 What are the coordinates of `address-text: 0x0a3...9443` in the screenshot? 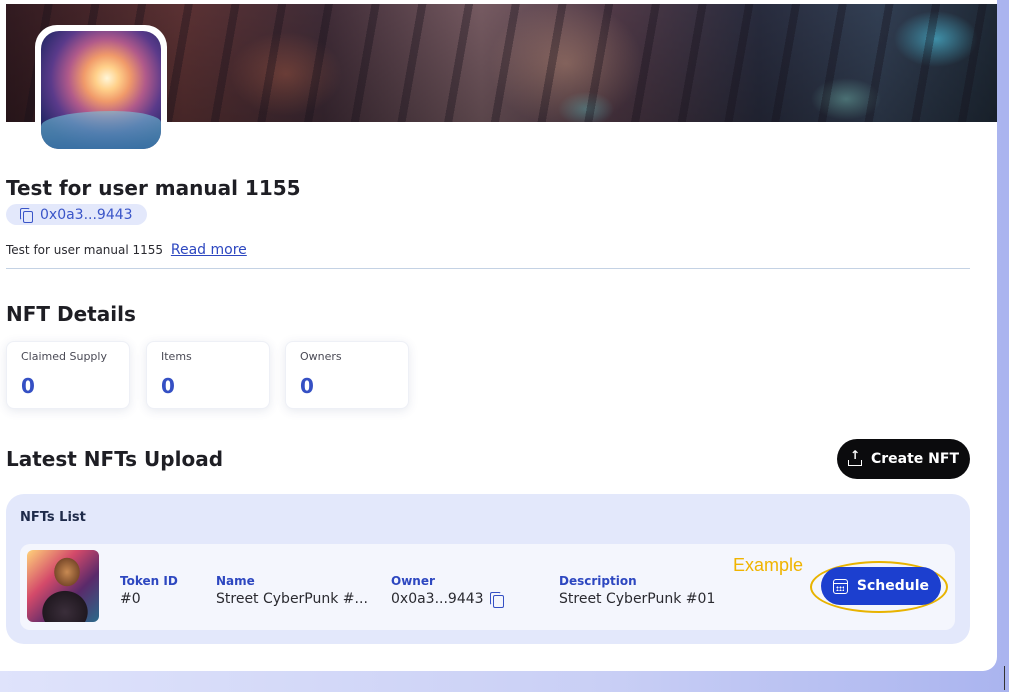 It's located at (86, 214).